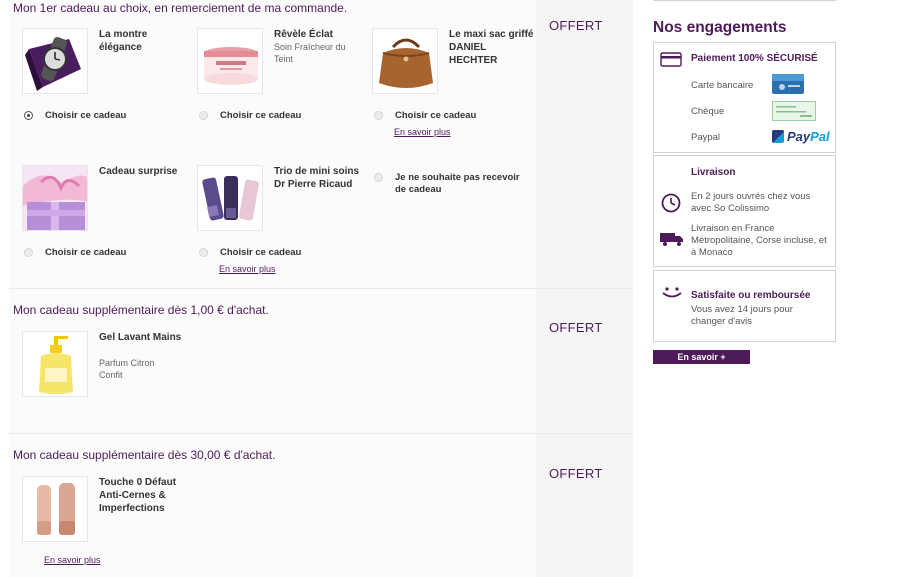  I want to click on paypal-logo-text: PayPal, so click(808, 136).